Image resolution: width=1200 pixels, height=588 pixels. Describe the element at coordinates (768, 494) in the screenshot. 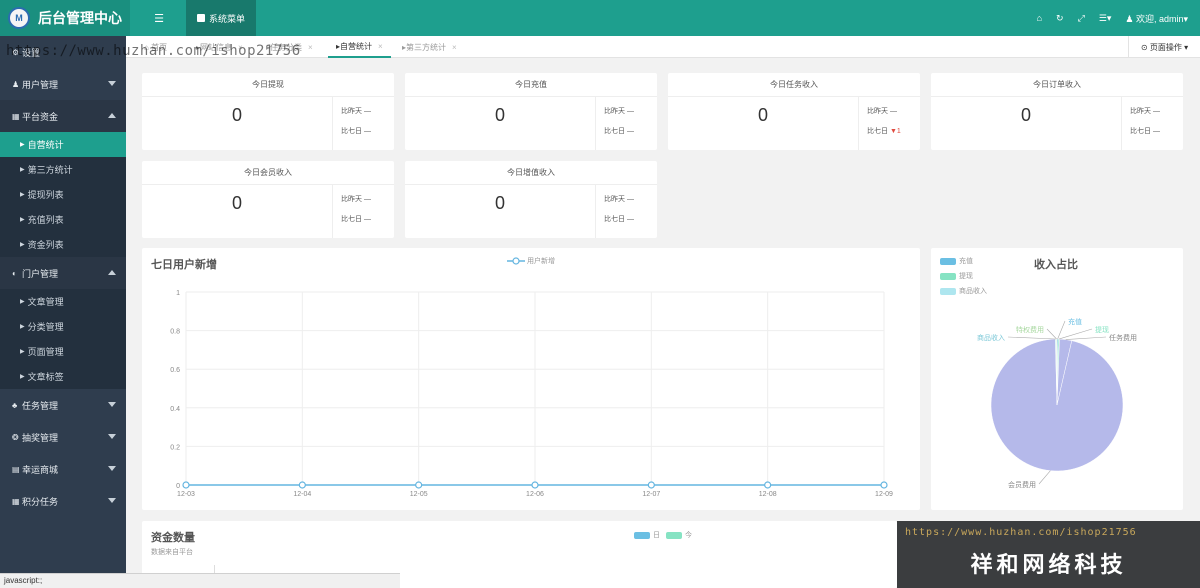

I see `x-tick-label: 12-08` at that location.